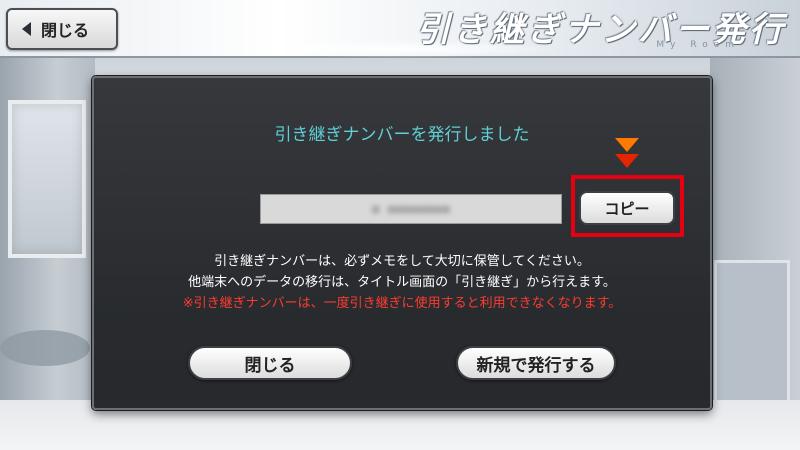 Image resolution: width=800 pixels, height=450 pixels. I want to click on reissue-button: 新規で発行する, so click(536, 363).